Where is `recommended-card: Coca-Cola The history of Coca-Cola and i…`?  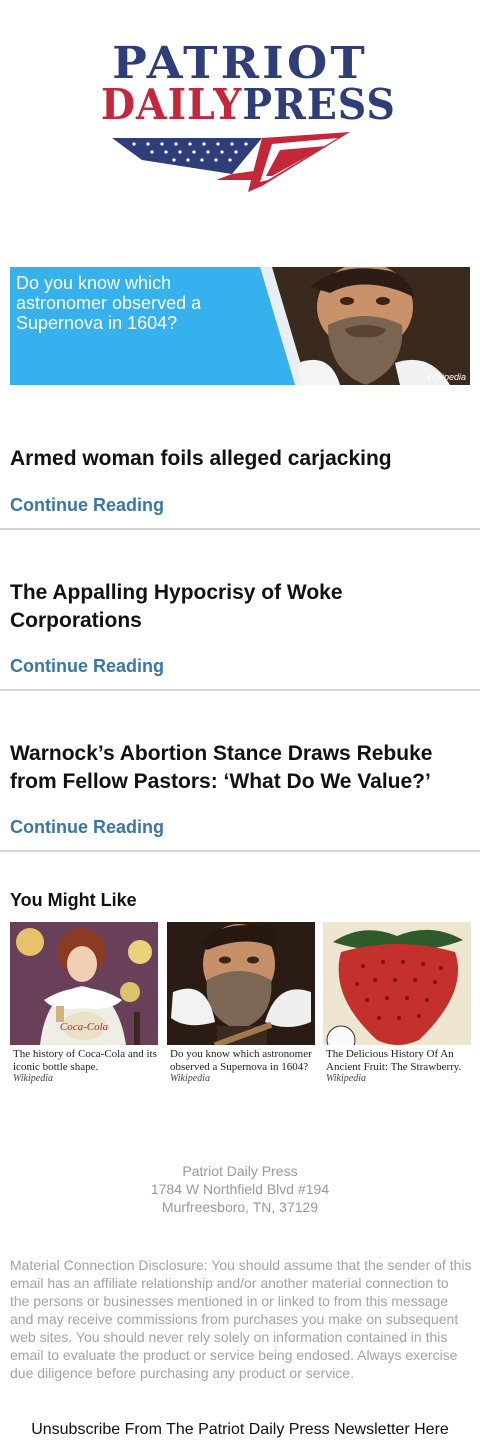
recommended-card: Coca-Cola The history of Coca-Cola and i… is located at coordinates (84, 1007).